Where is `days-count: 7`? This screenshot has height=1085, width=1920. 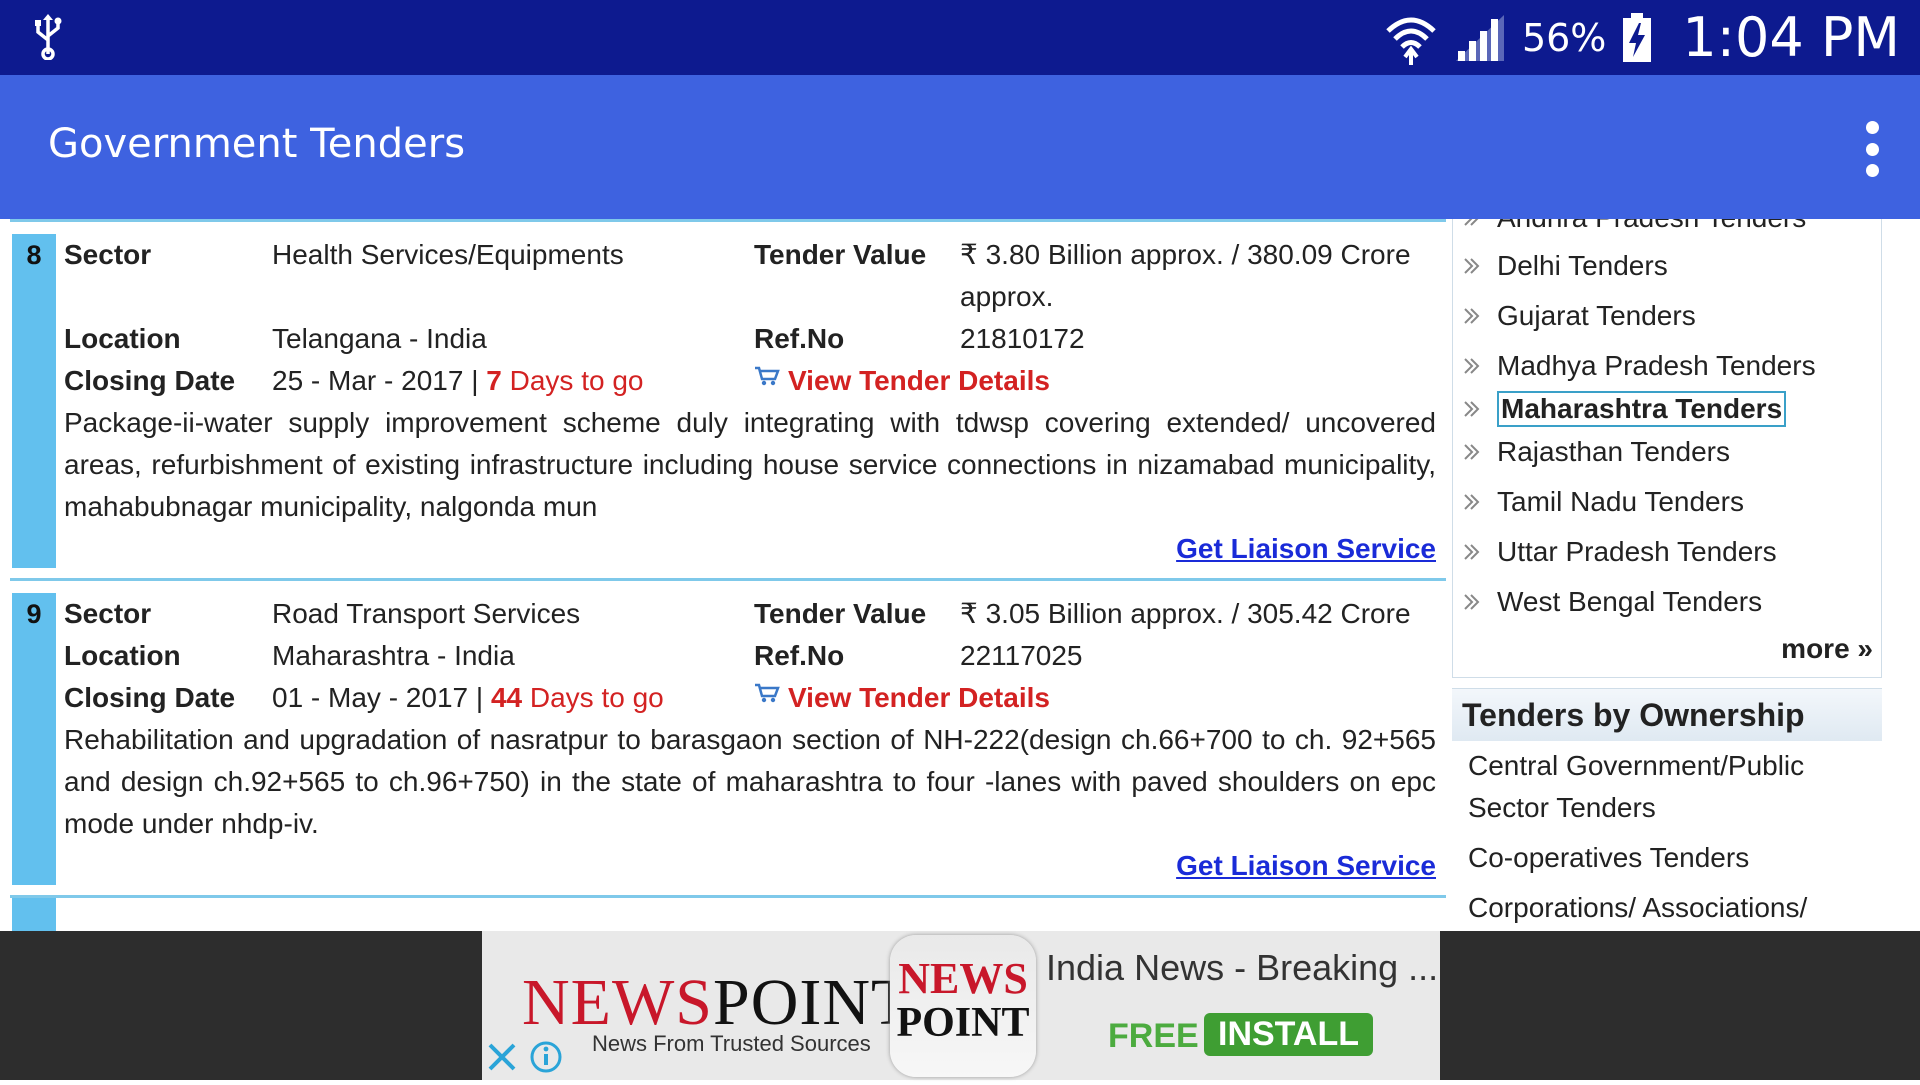 days-count: 7 is located at coordinates (494, 380).